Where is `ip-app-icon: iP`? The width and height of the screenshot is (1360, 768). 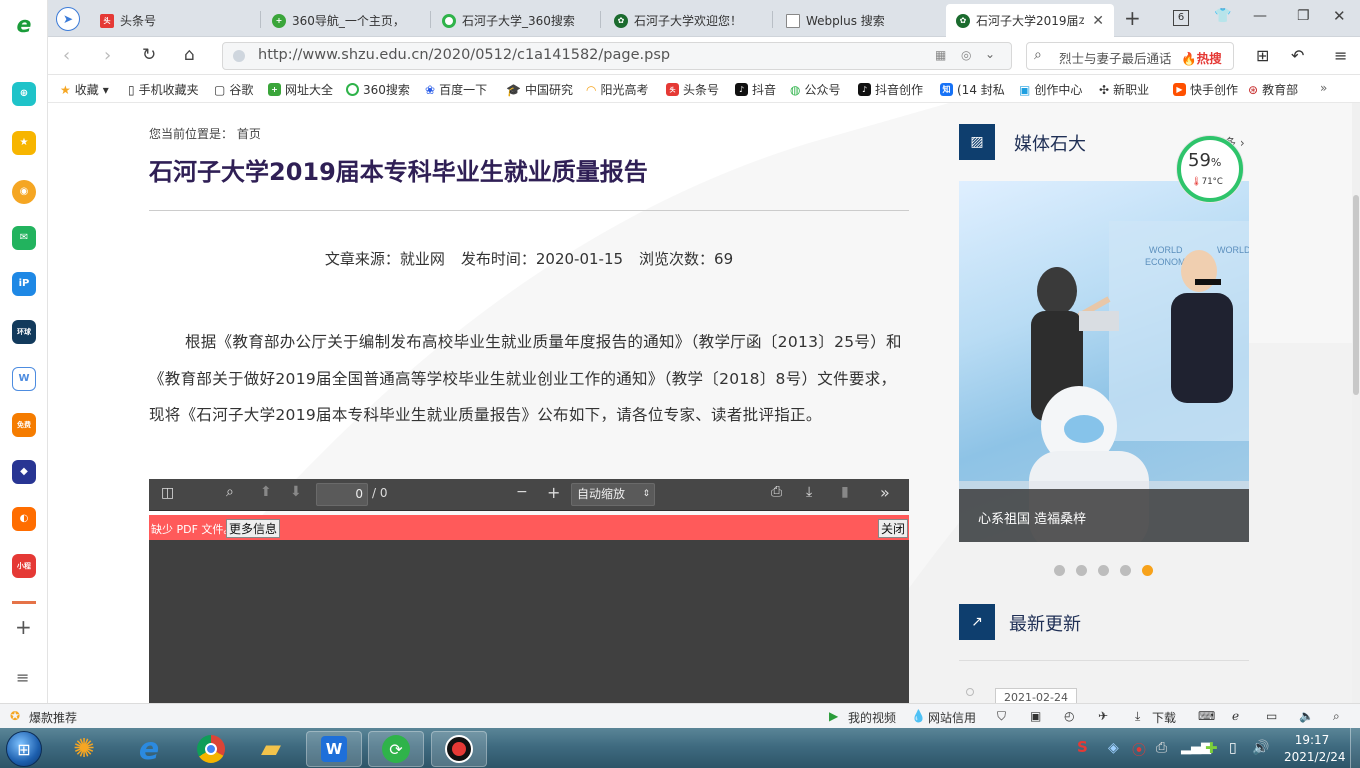
ip-app-icon: iP is located at coordinates (24, 284).